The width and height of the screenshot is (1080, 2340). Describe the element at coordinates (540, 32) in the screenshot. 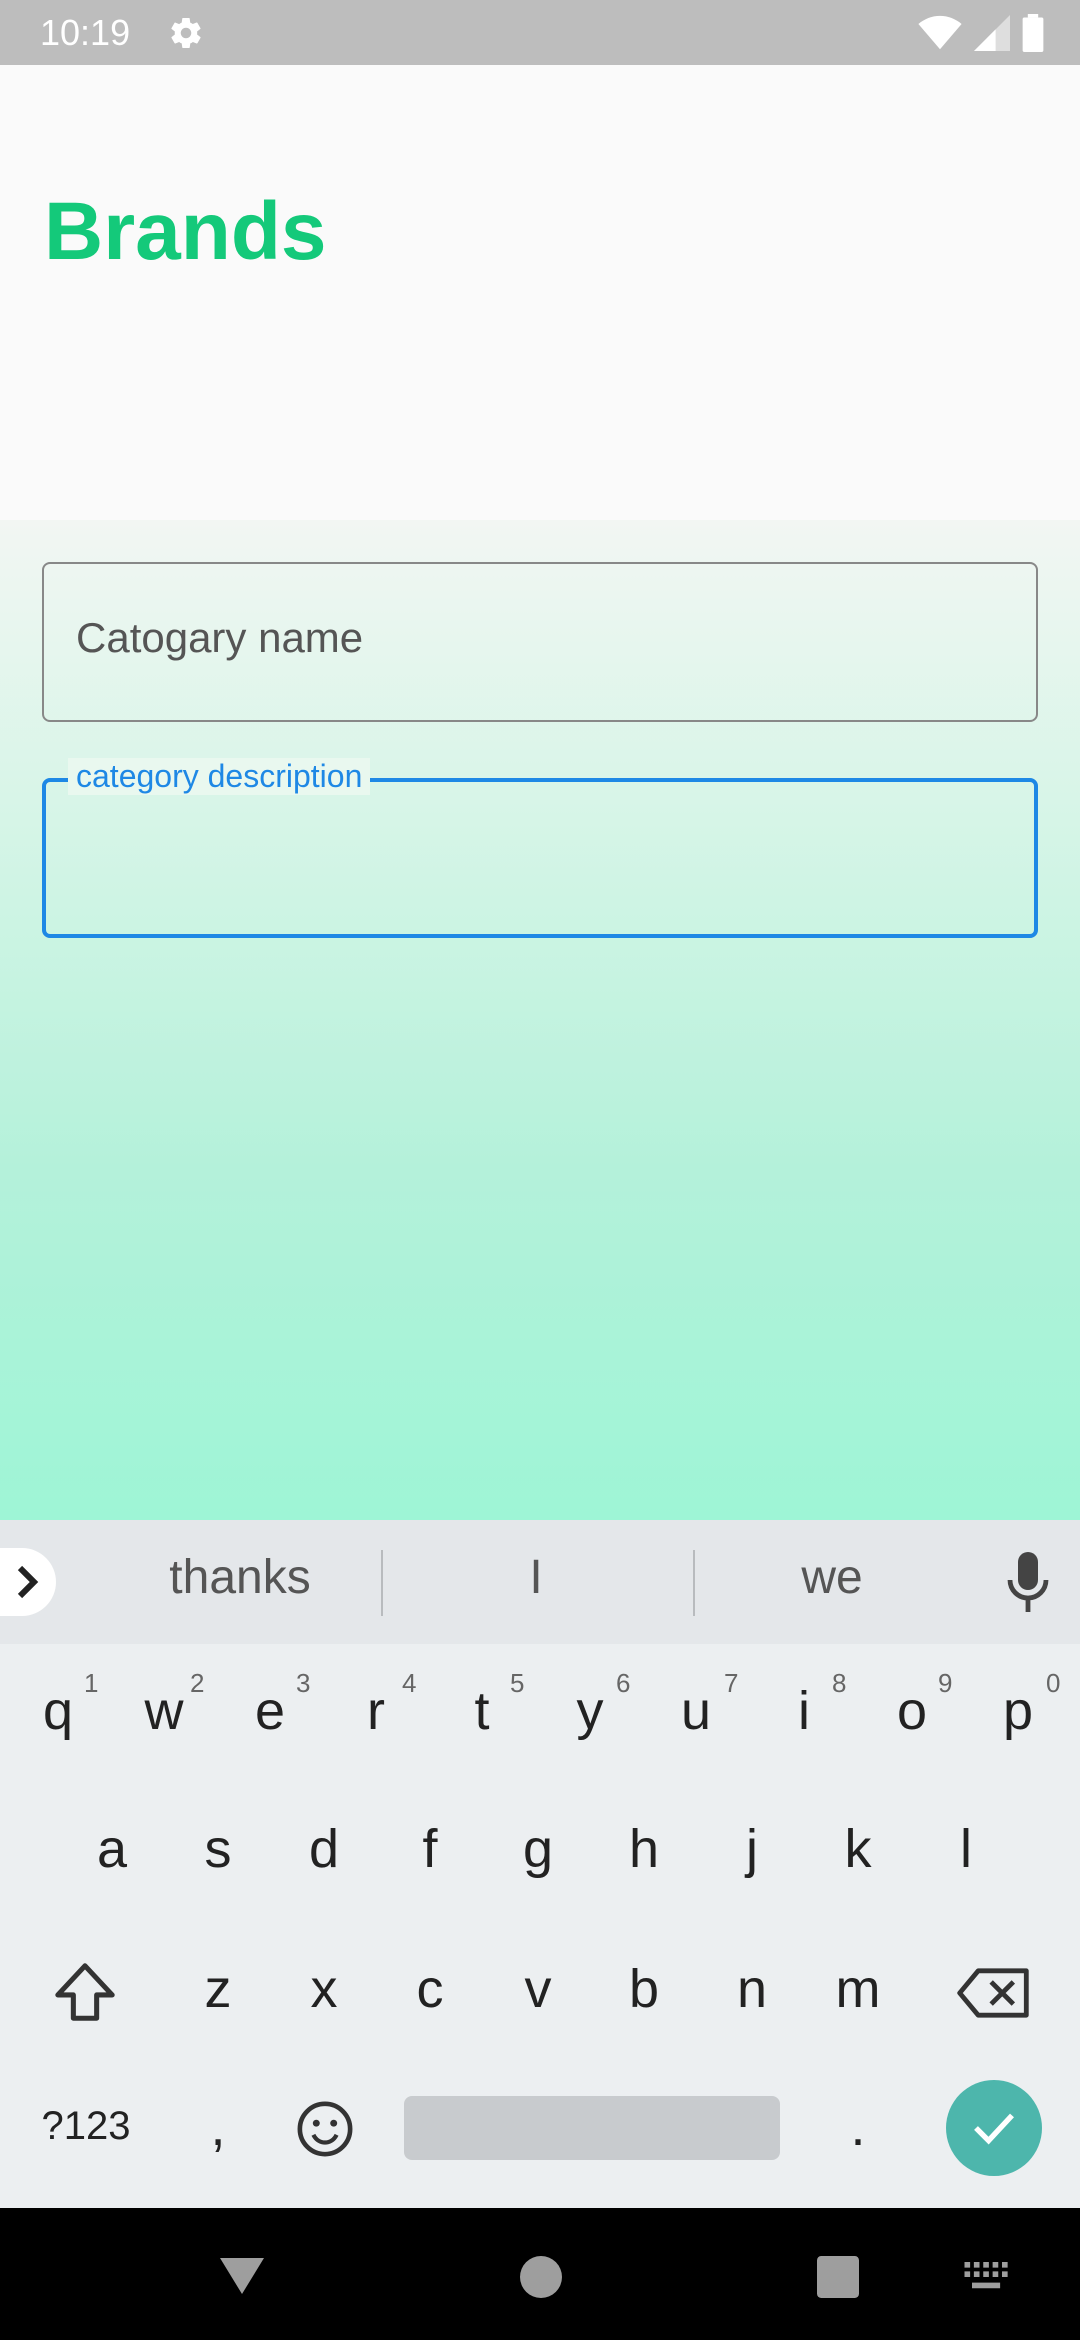

I see `status-bar: 10:19` at that location.